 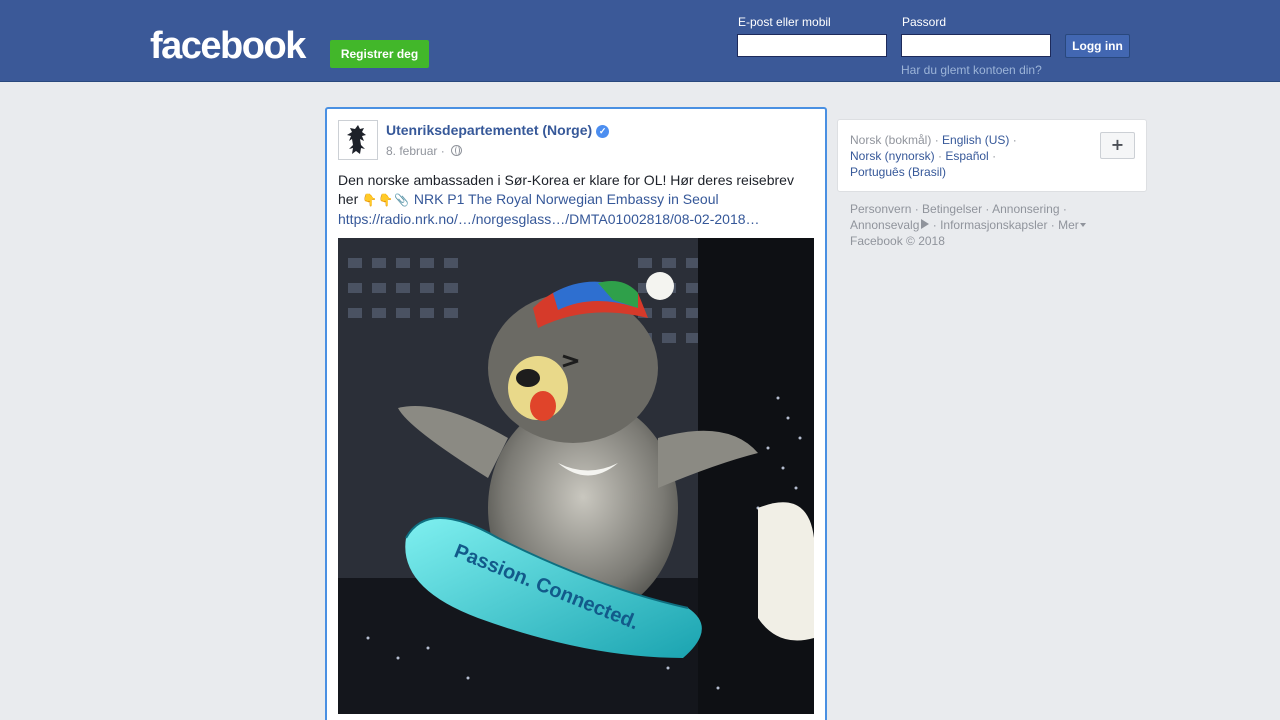 What do you see at coordinates (897, 241) in the screenshot?
I see `copyright: Facebook © 2018` at bounding box center [897, 241].